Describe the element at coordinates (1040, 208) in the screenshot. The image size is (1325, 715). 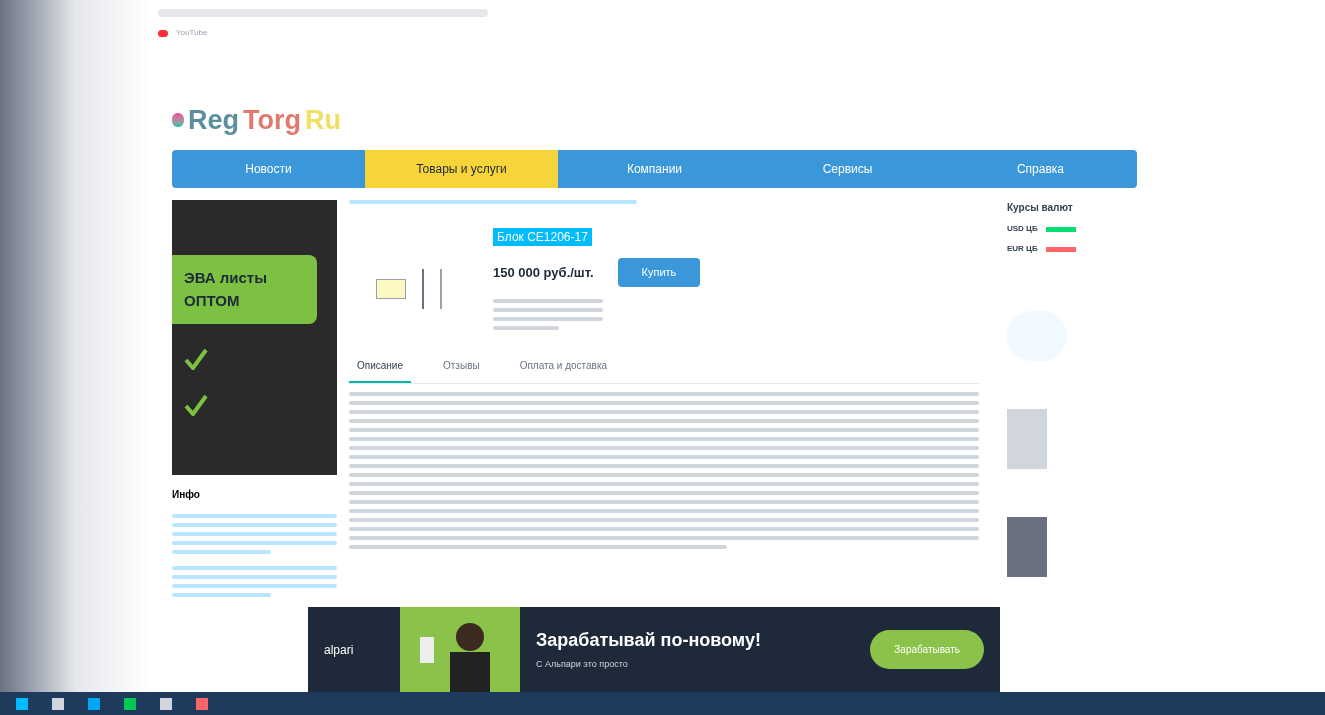
I see `currency-title: Курсы валют` at that location.